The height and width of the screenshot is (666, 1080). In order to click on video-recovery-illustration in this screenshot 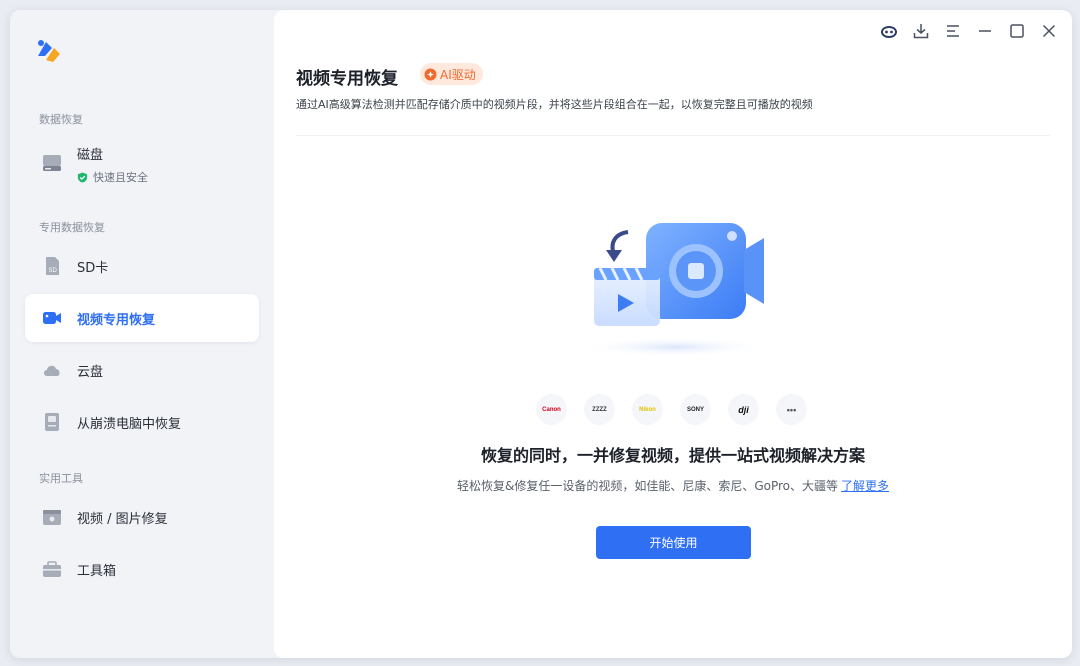, I will do `click(674, 290)`.